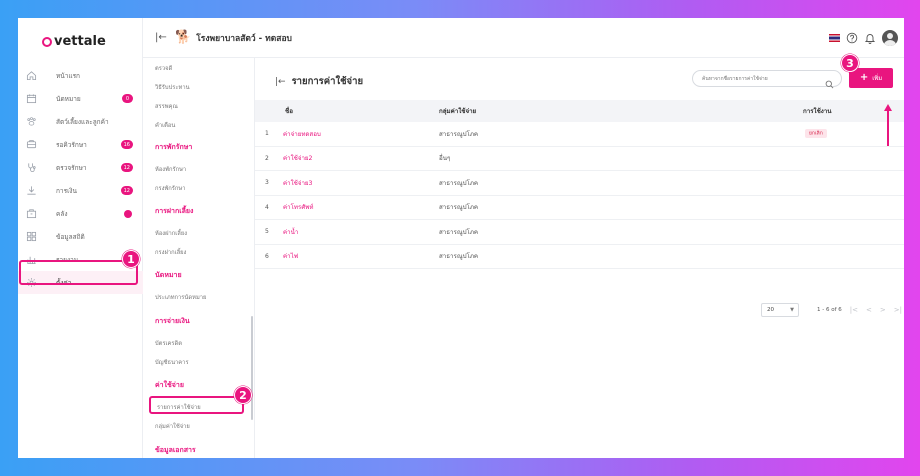 Image resolution: width=920 pixels, height=476 pixels. Describe the element at coordinates (854, 310) in the screenshot. I see `first-page-icon: |<` at that location.